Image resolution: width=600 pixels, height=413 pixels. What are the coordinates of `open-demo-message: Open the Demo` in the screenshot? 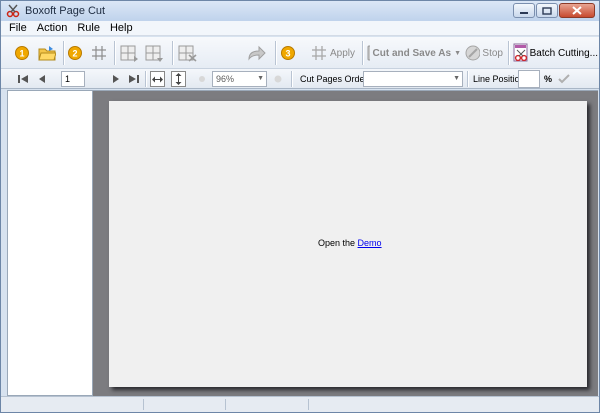 It's located at (350, 243).